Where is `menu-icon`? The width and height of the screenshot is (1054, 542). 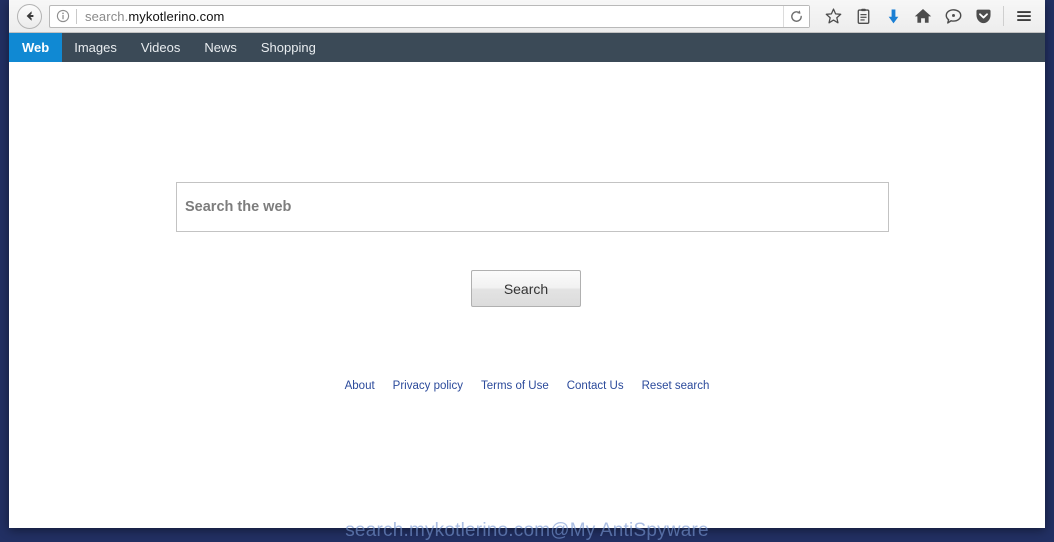 menu-icon is located at coordinates (1024, 16).